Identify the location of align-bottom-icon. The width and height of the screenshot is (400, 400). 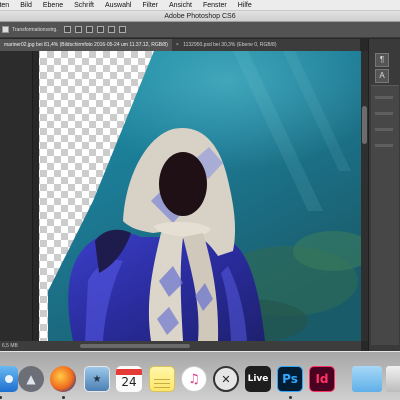
(89, 29).